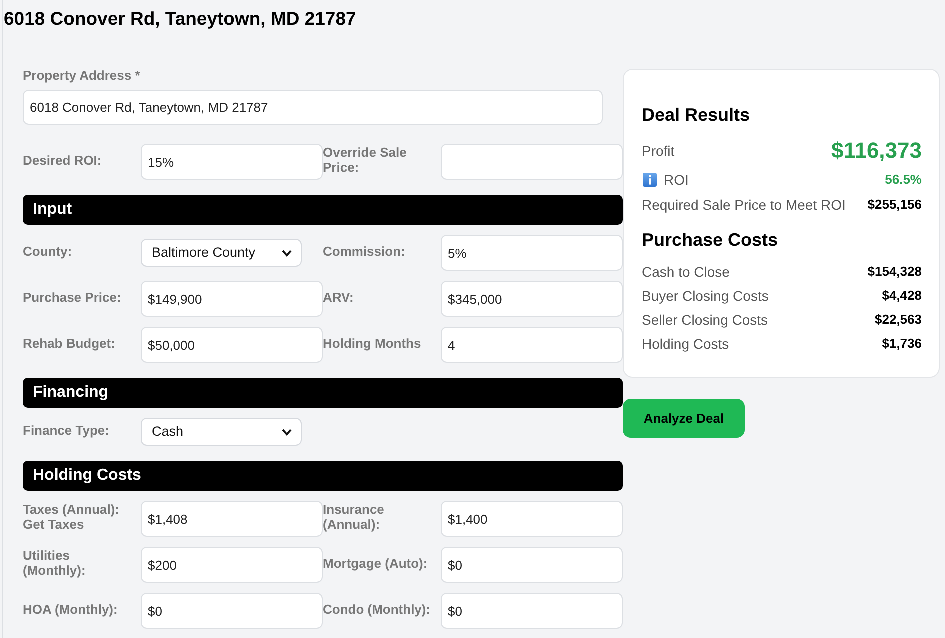  Describe the element at coordinates (232, 299) in the screenshot. I see `input-field: $149,900` at that location.